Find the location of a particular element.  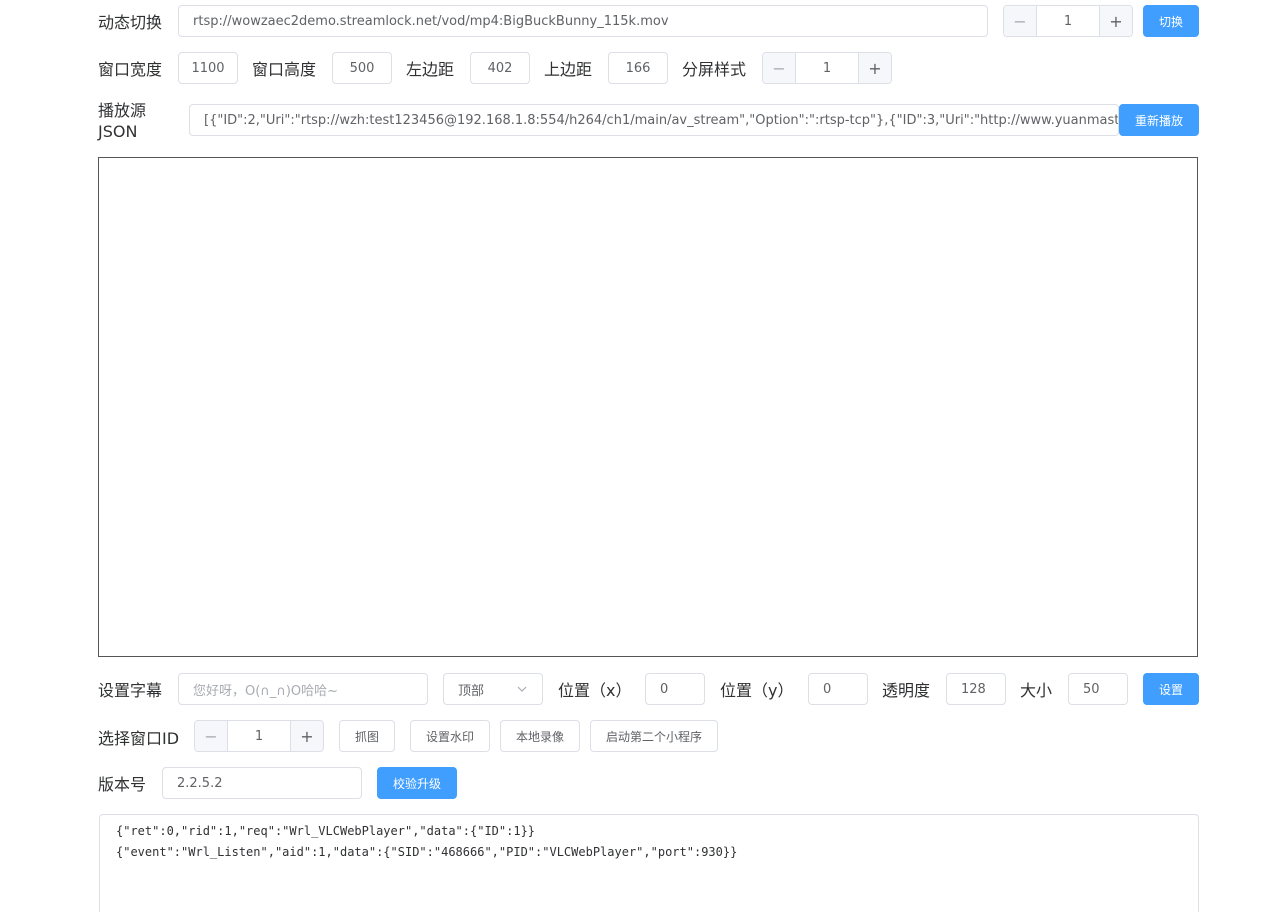

position-x-input: 0 is located at coordinates (675, 689).